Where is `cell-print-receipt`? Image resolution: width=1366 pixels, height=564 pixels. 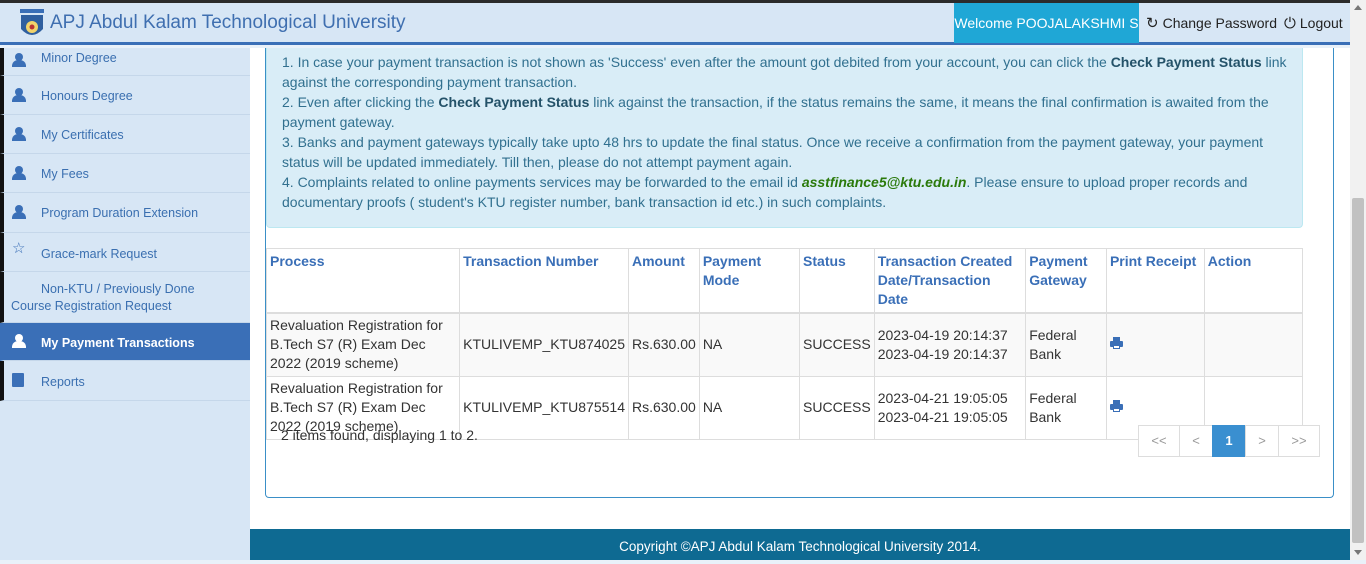
cell-print-receipt is located at coordinates (1155, 344).